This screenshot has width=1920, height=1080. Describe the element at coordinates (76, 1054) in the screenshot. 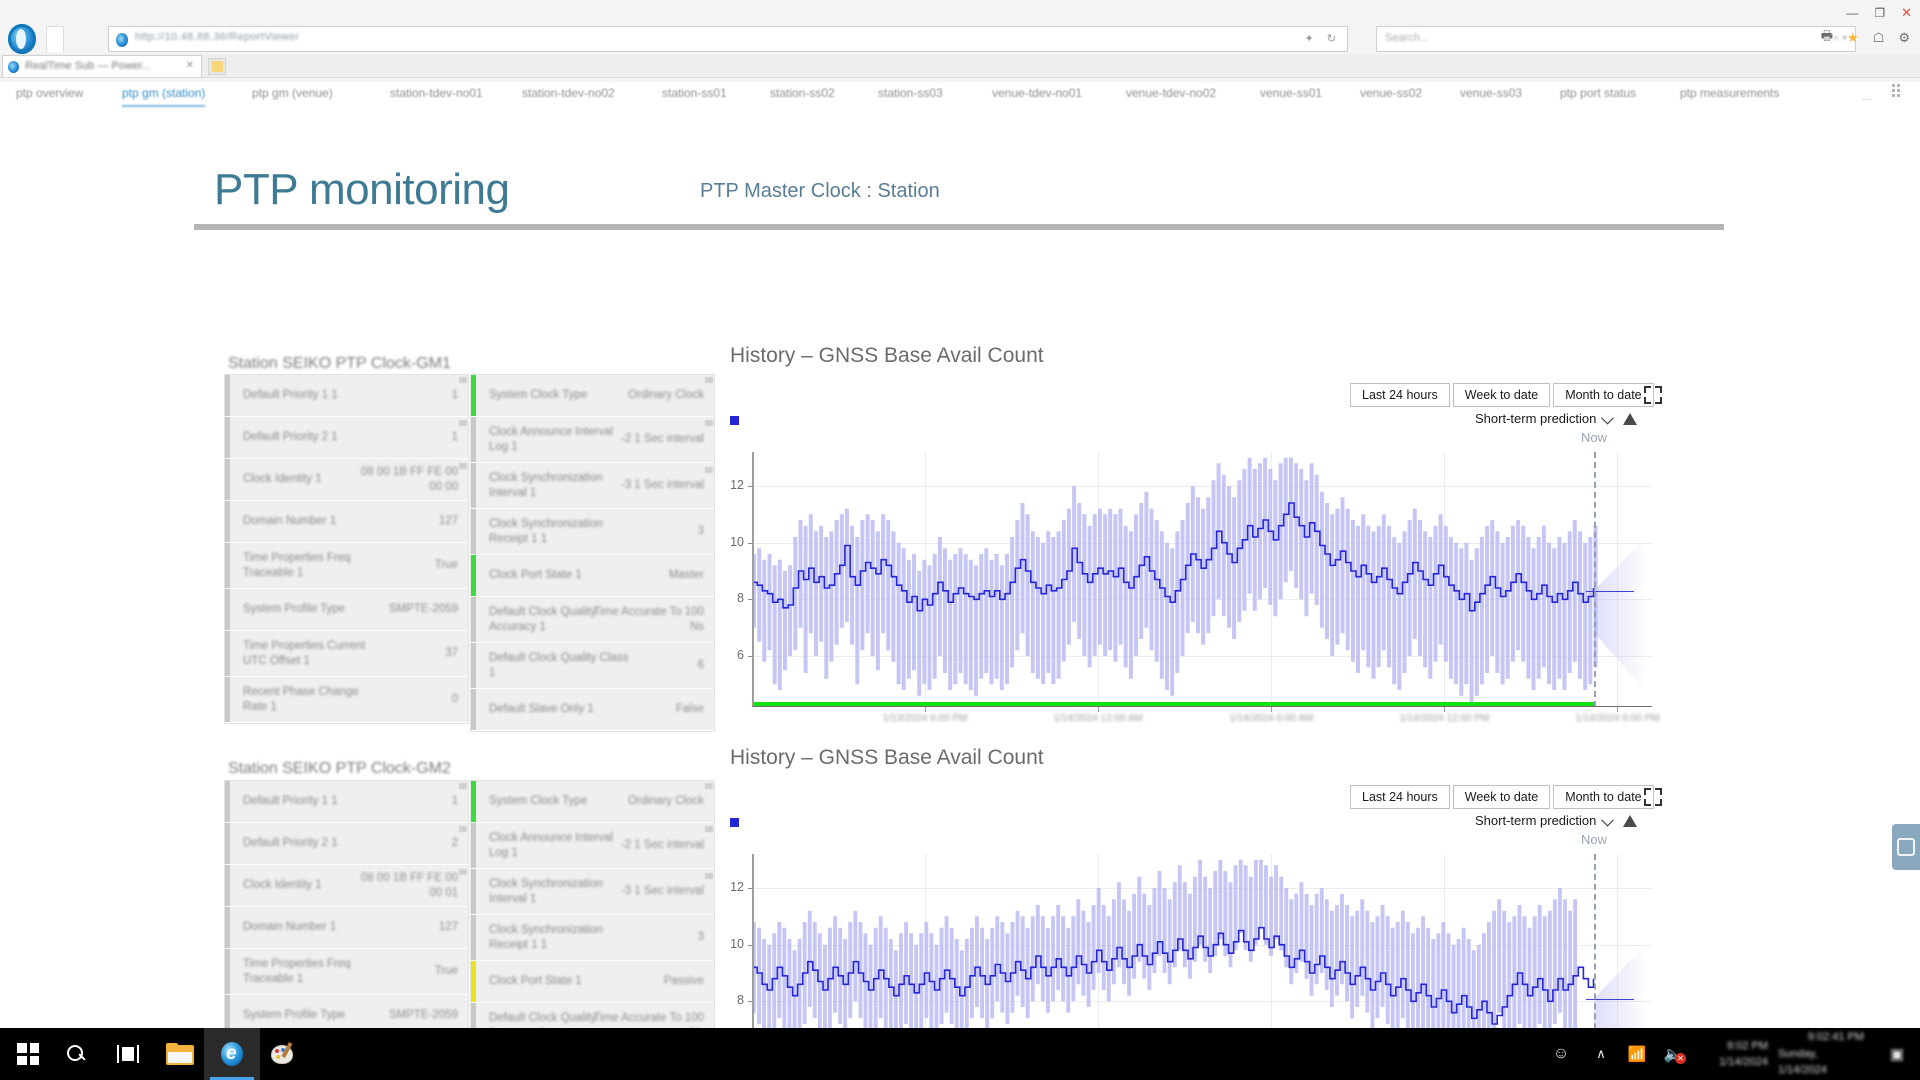

I see `search-button` at that location.